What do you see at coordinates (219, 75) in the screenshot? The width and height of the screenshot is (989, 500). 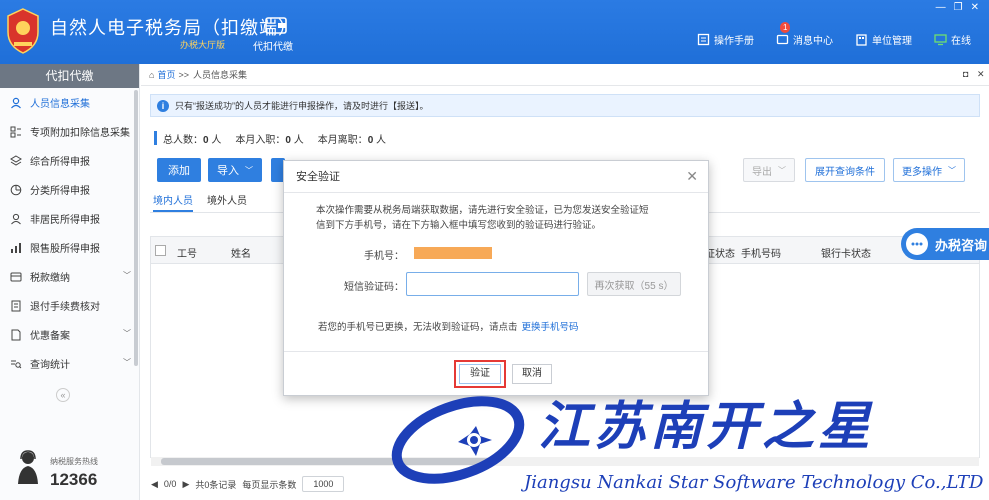 I see `breadcrumb-current: 人员信息采集` at bounding box center [219, 75].